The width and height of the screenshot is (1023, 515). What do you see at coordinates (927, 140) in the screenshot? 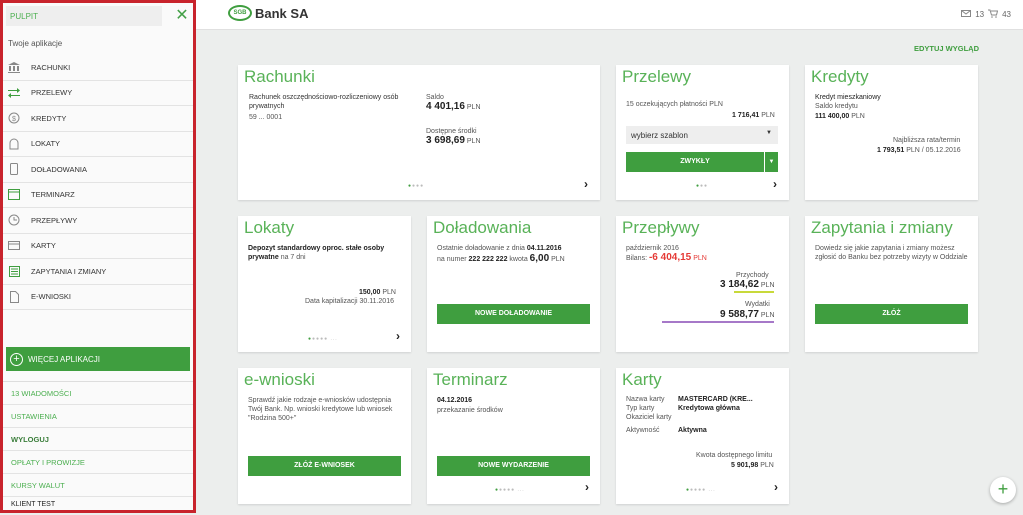
I see `next-installment-label: Najbliższa rata/termin` at bounding box center [927, 140].